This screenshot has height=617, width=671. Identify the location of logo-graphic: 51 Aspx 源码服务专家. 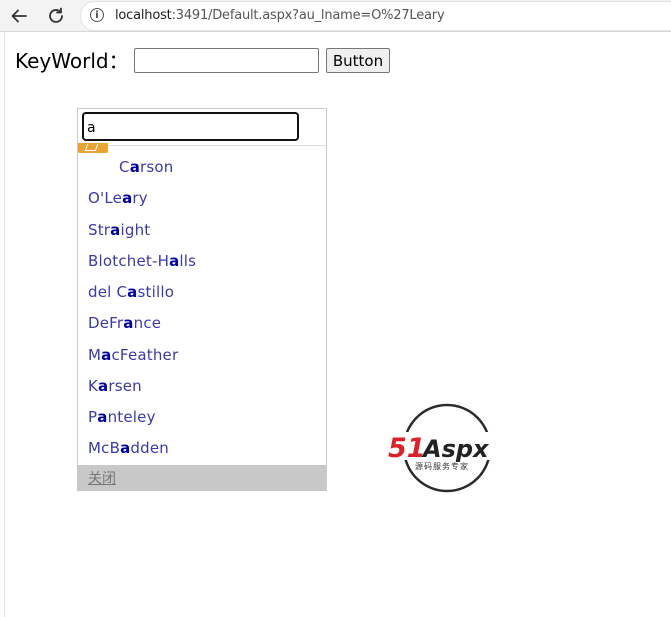
(450, 448).